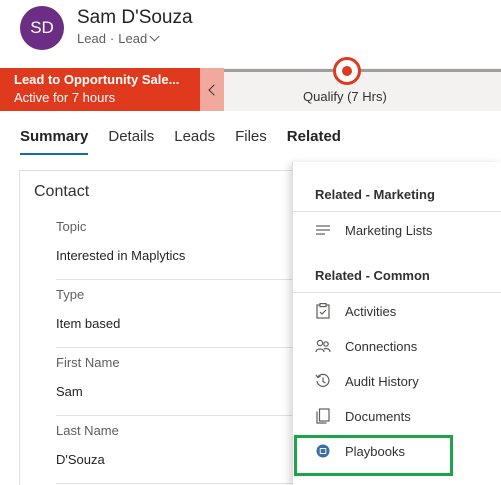  What do you see at coordinates (323, 311) in the screenshot?
I see `clipboard-icon` at bounding box center [323, 311].